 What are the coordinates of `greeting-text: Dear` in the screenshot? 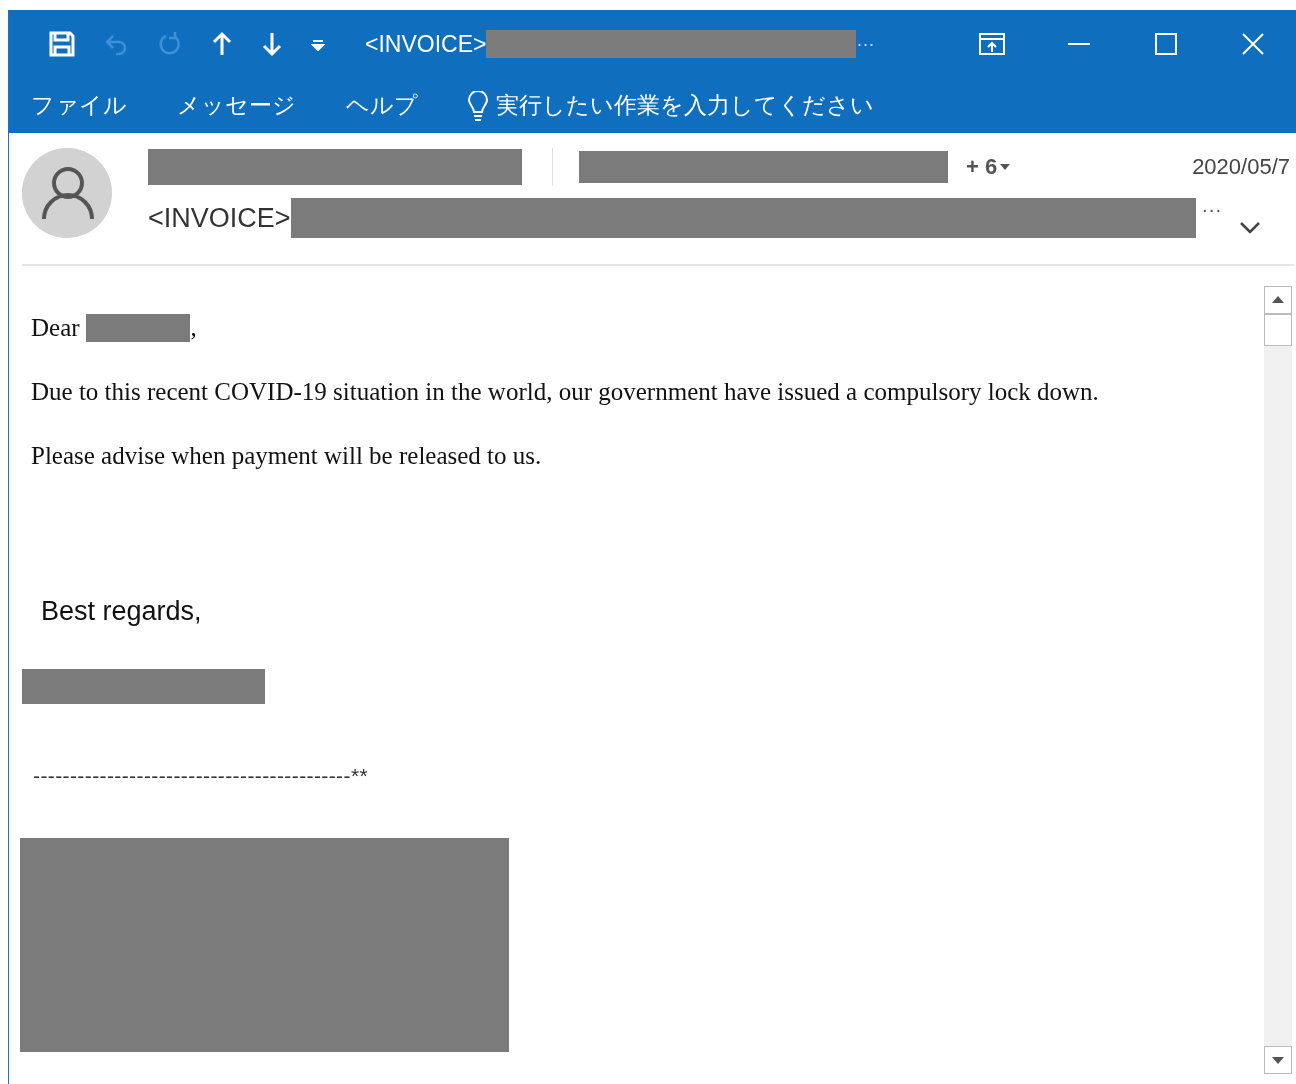 It's located at (55, 328).